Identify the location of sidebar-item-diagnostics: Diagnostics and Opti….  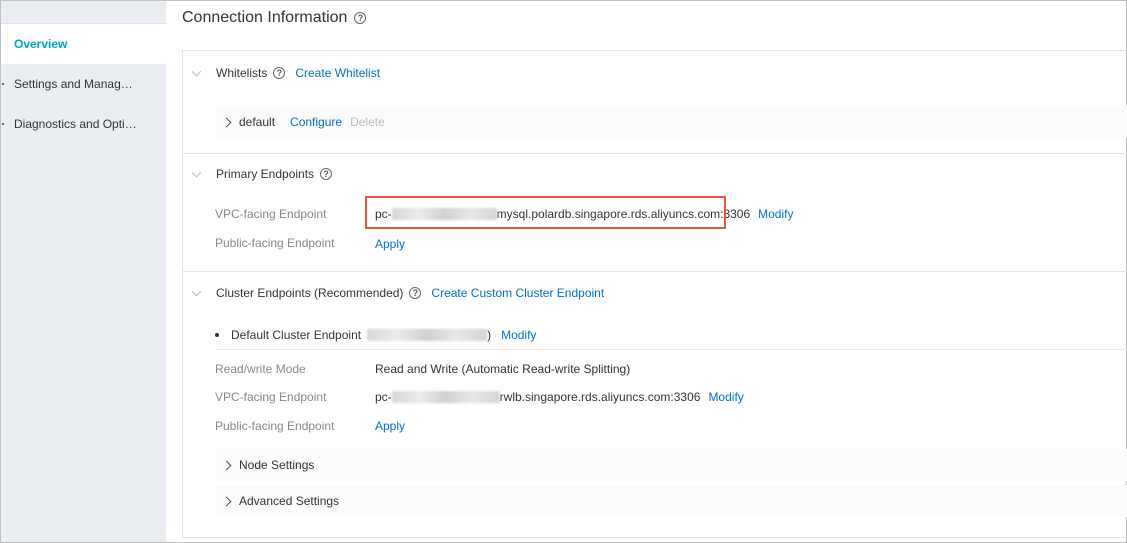
(83, 124).